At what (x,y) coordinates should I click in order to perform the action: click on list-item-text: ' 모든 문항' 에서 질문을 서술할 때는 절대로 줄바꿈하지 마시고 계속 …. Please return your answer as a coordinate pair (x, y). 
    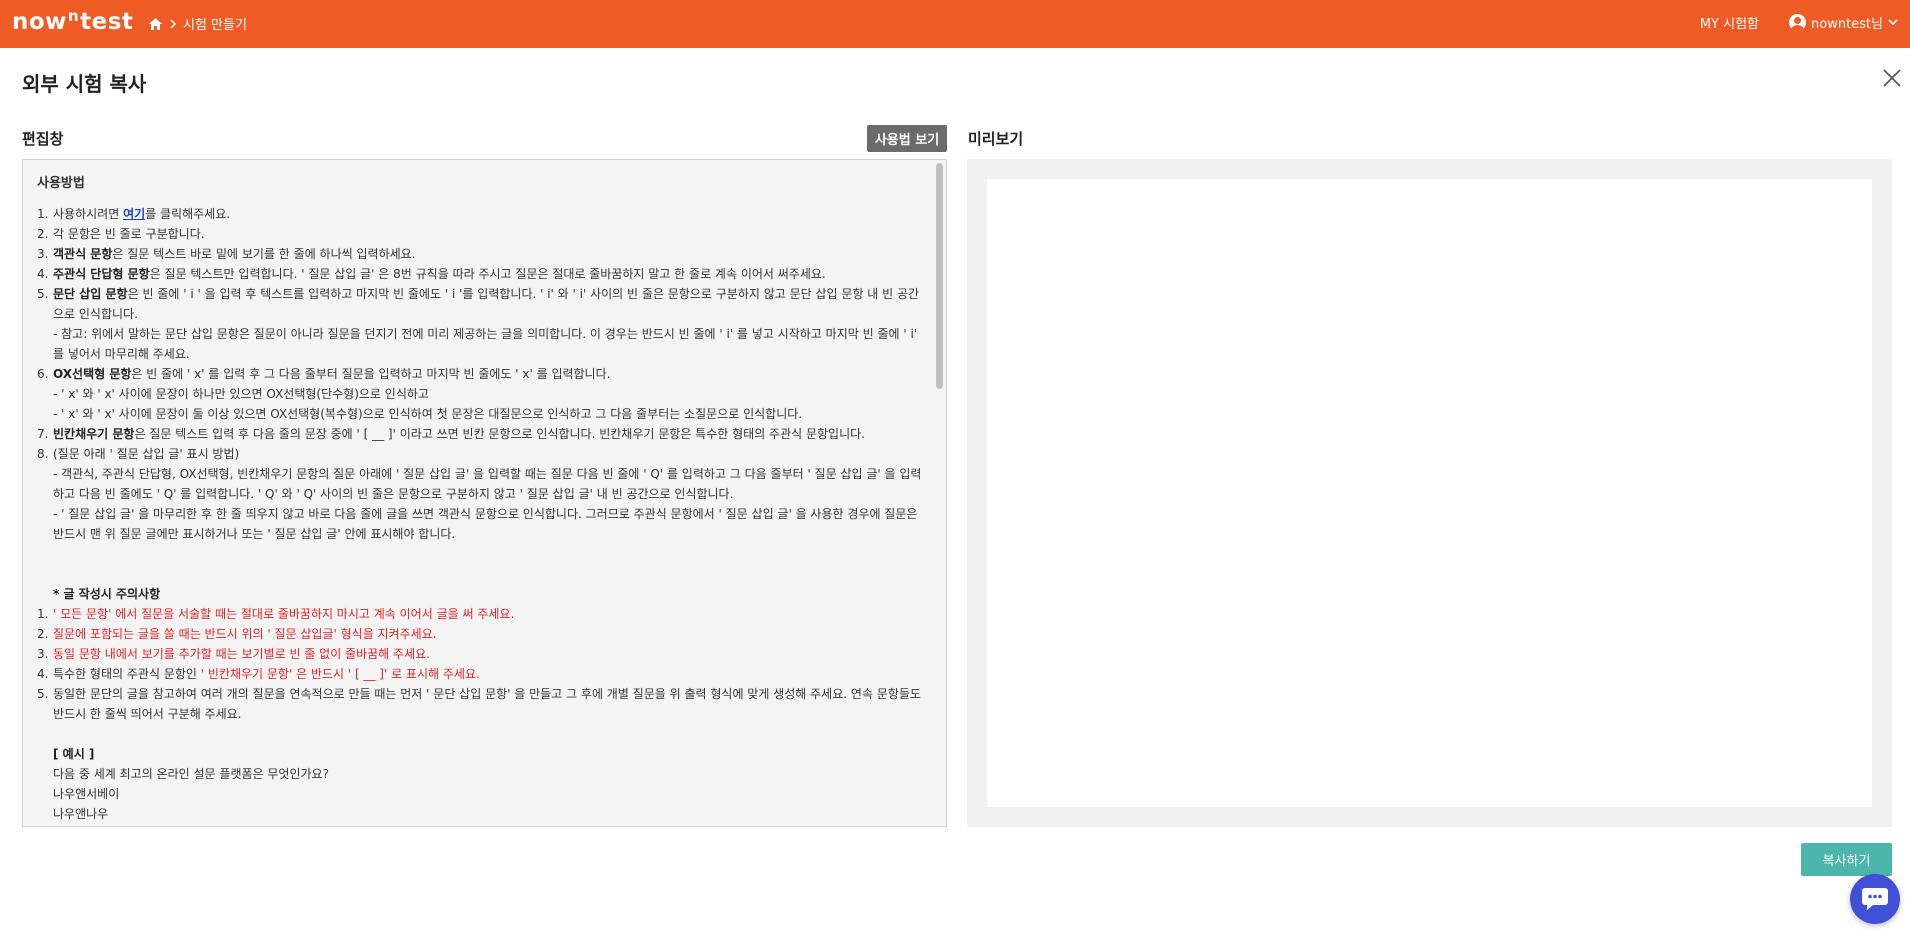
    Looking at the image, I should click on (490, 614).